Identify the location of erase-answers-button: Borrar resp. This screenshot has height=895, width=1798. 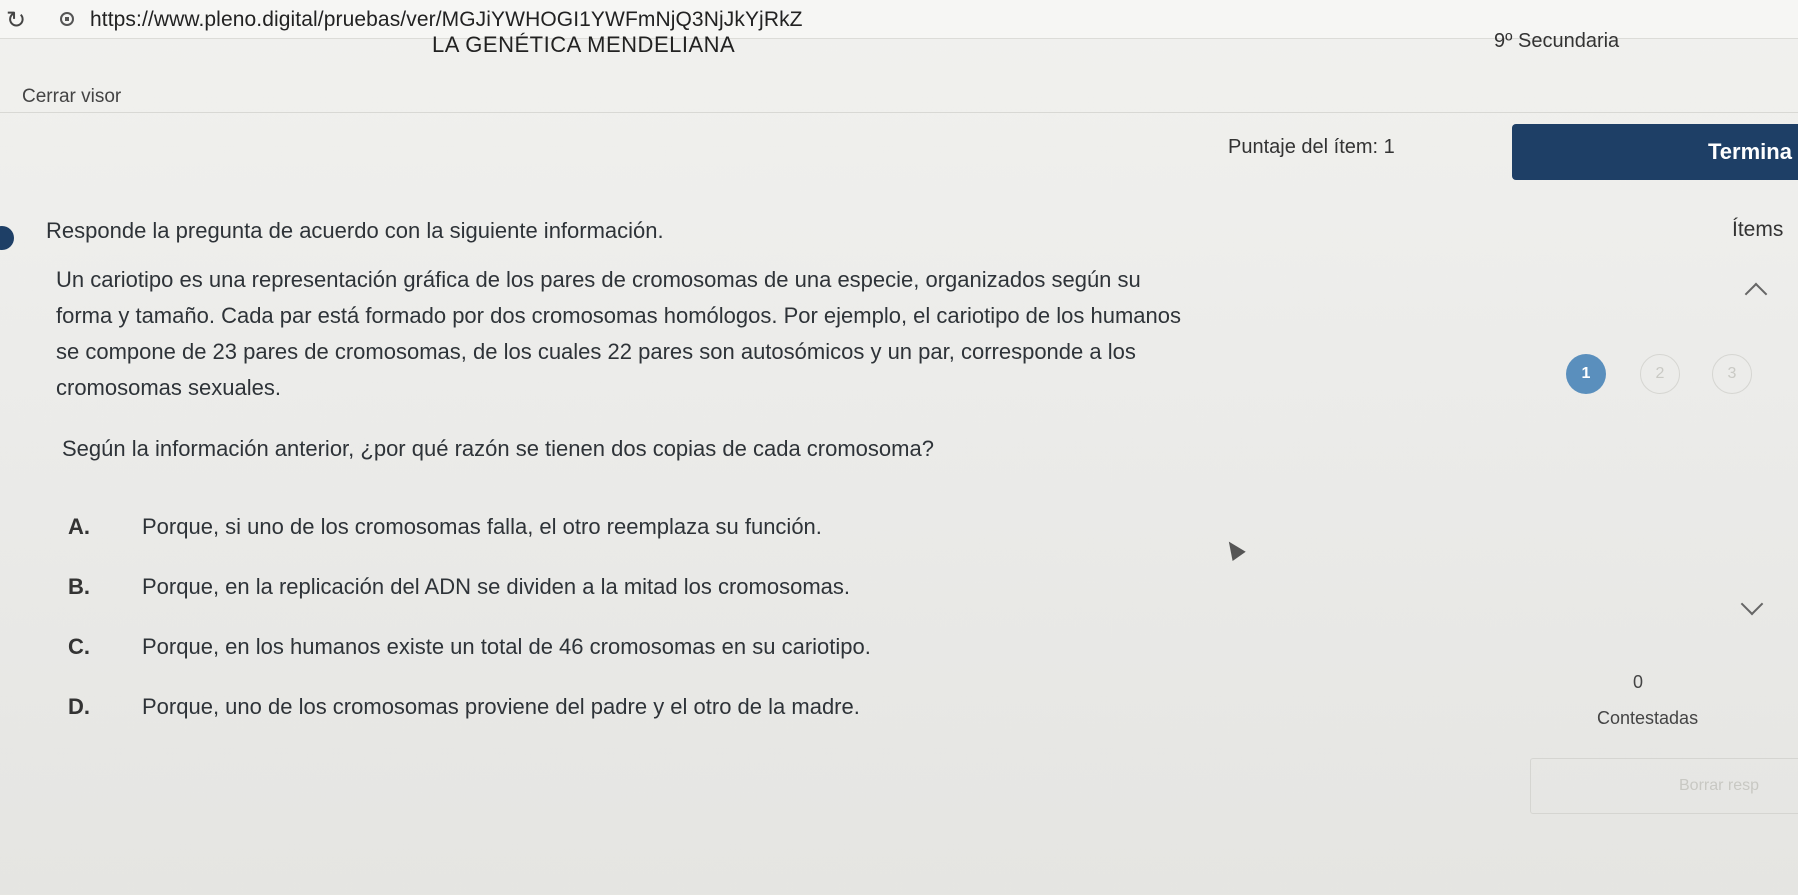
(1664, 786).